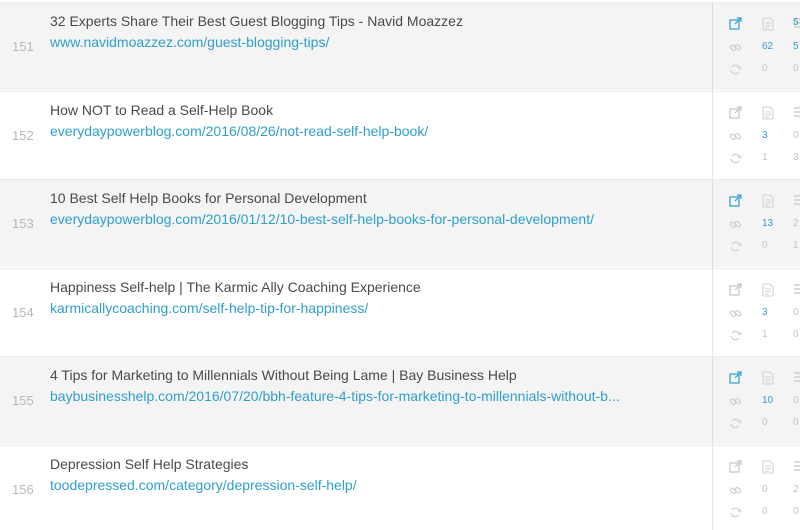  Describe the element at coordinates (796, 157) in the screenshot. I see `side-metric-bottom: 3` at that location.